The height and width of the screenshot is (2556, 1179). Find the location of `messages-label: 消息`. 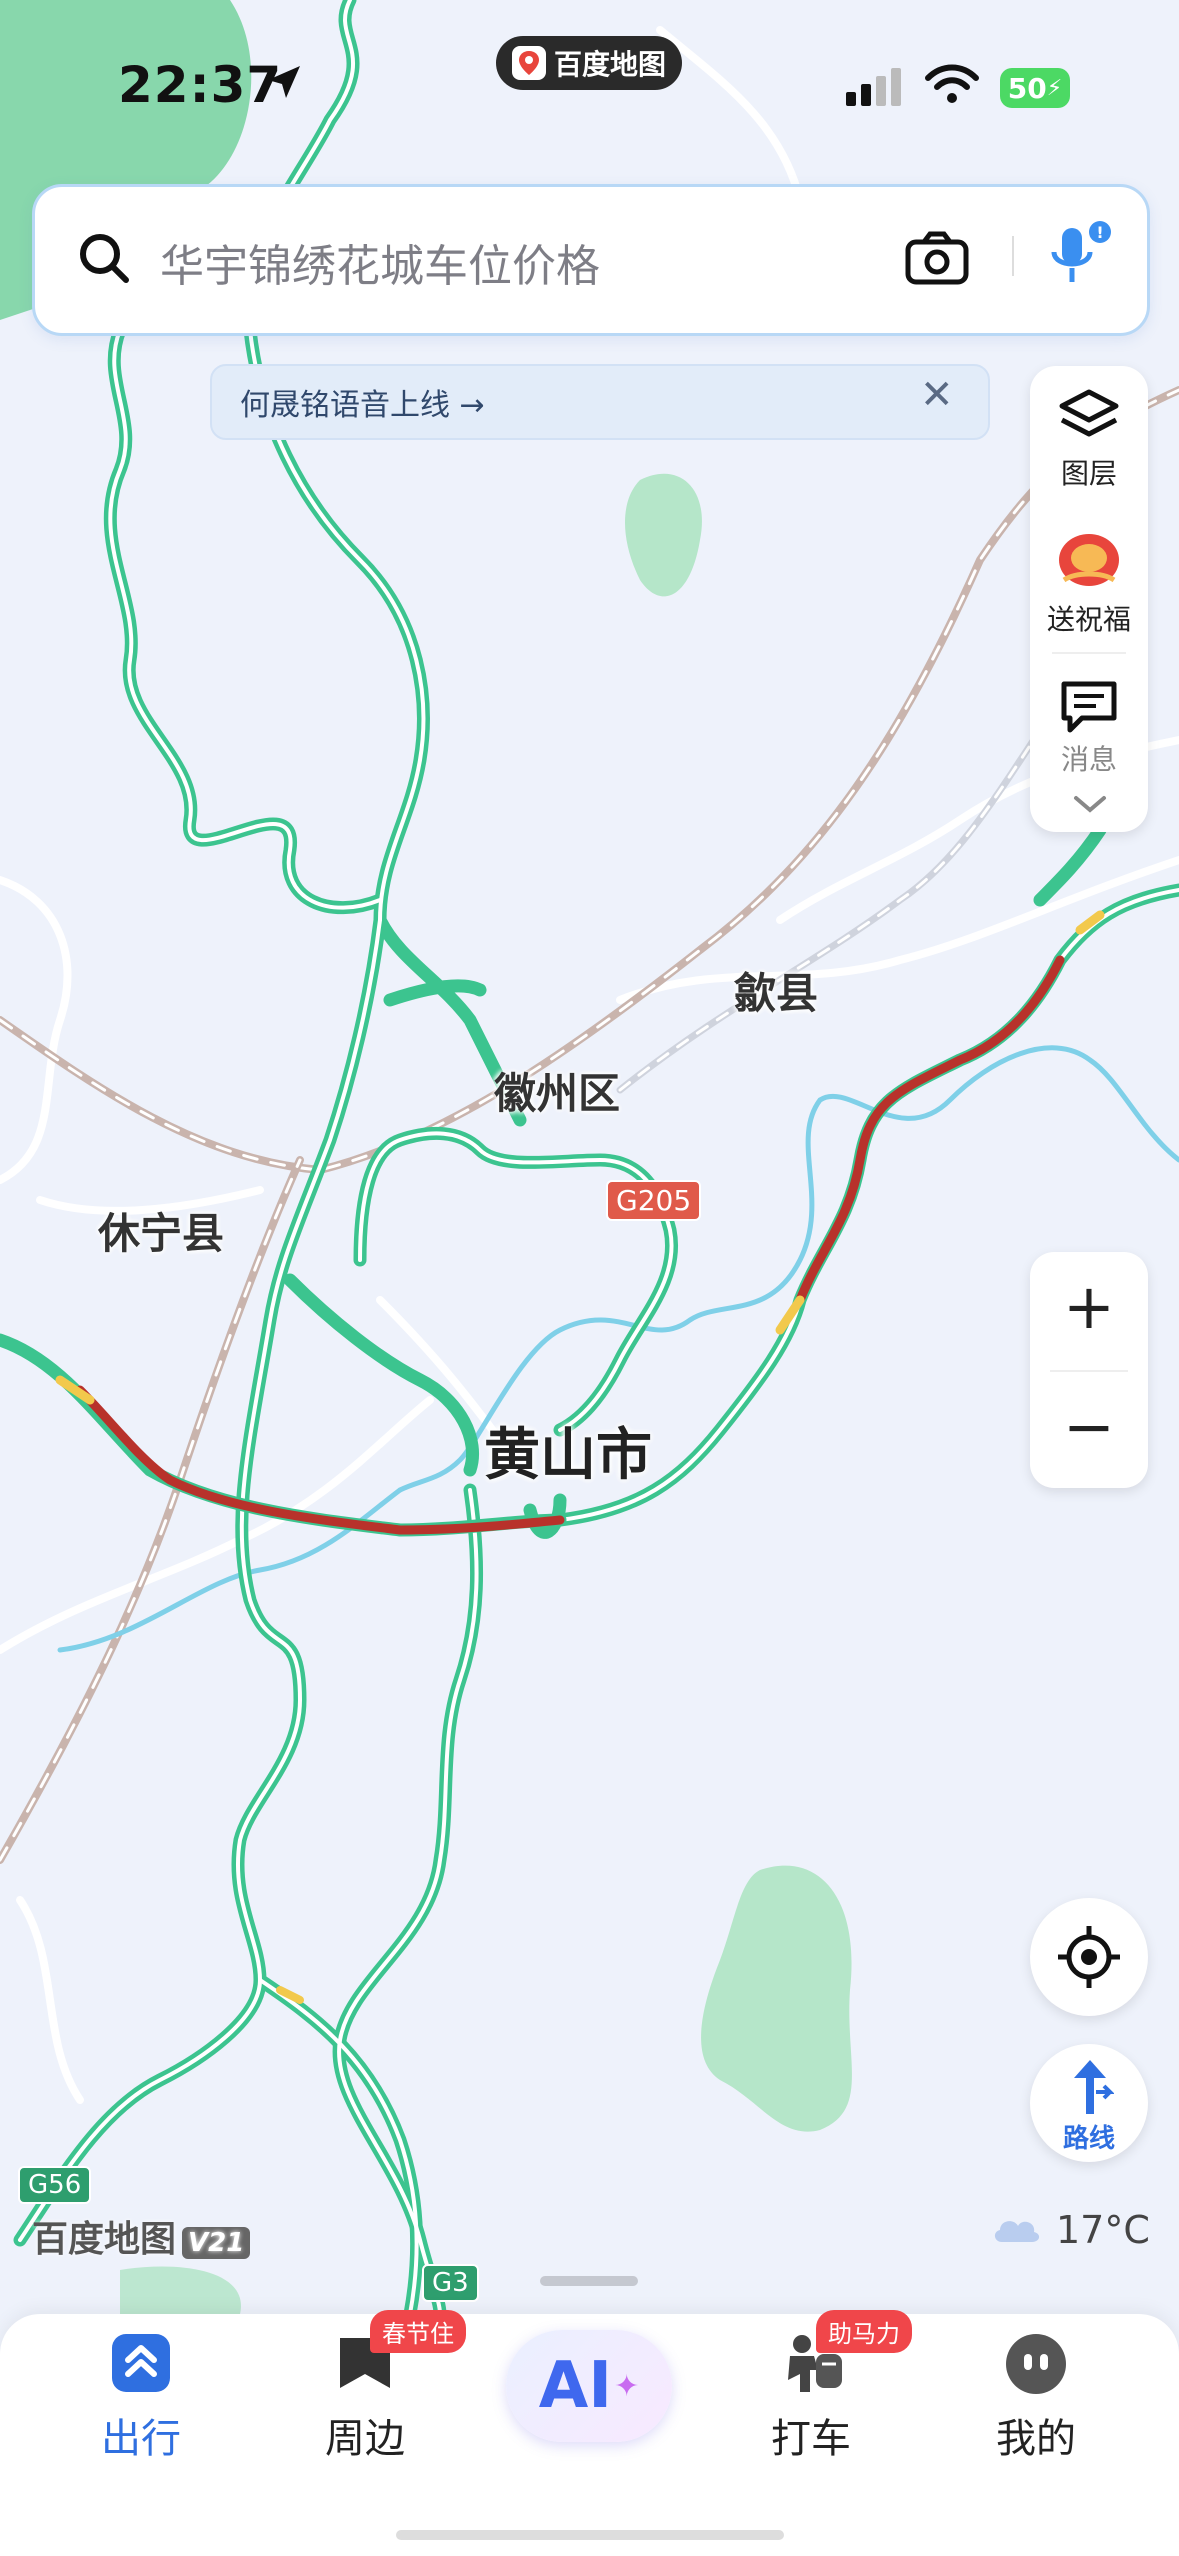

messages-label: 消息 is located at coordinates (1089, 758).